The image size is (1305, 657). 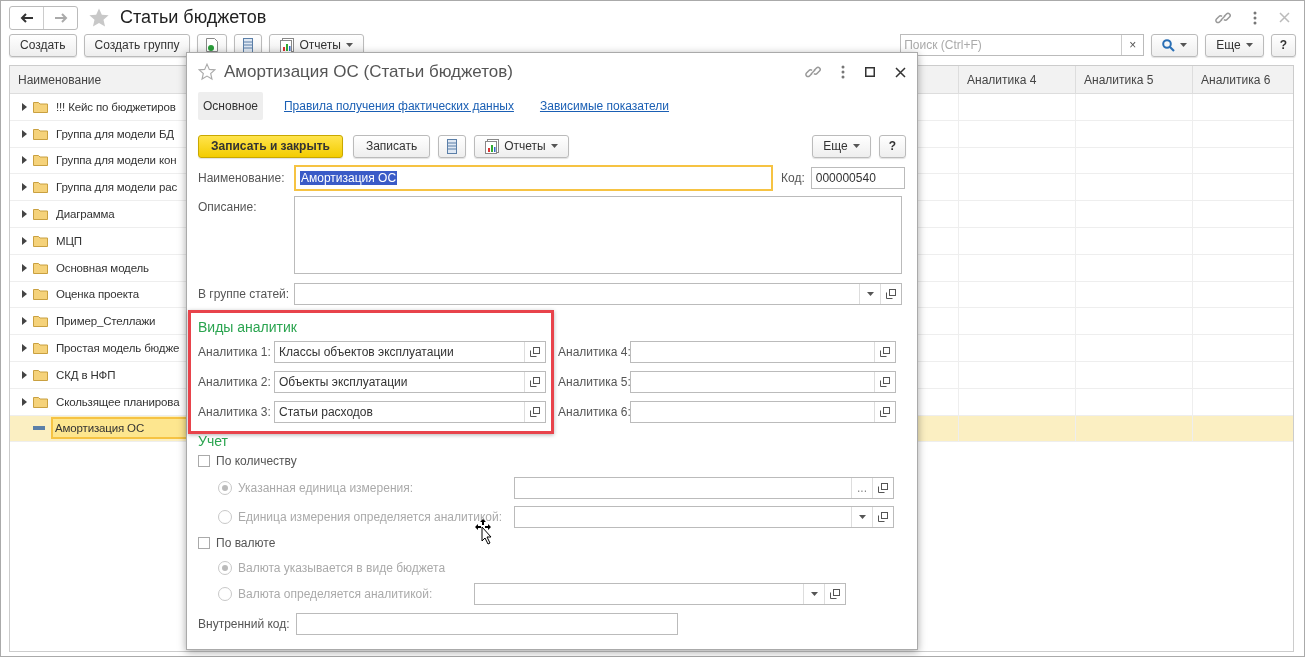 What do you see at coordinates (604, 106) in the screenshot?
I see `tab: Зависимые показатели` at bounding box center [604, 106].